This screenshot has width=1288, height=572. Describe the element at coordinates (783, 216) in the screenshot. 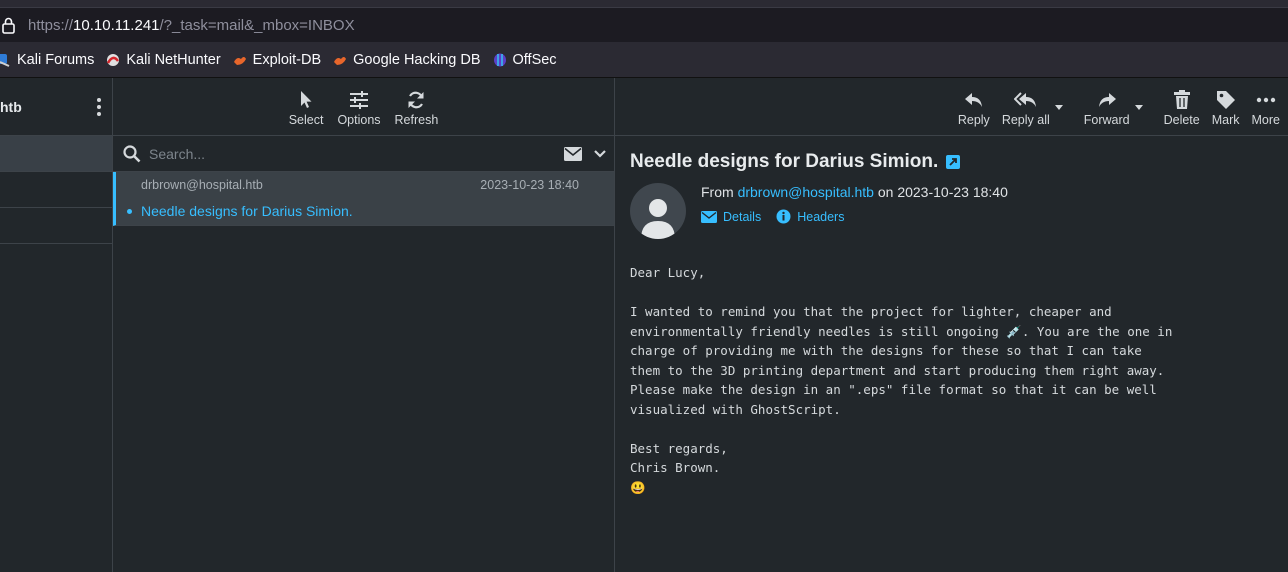

I see `info-icon` at that location.